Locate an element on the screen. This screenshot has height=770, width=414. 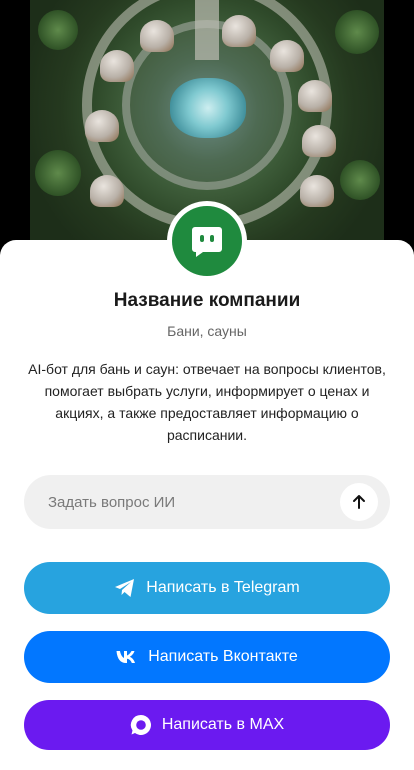
cover-pool is located at coordinates (208, 108).